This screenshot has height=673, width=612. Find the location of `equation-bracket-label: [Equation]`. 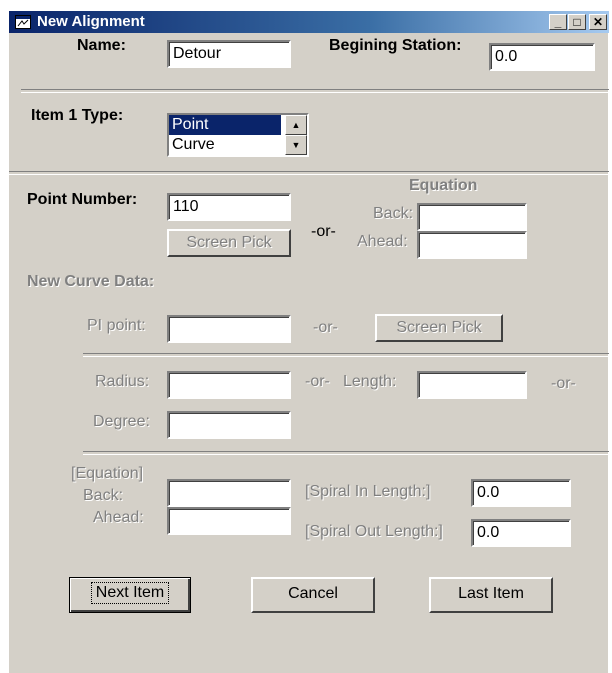

equation-bracket-label: [Equation] is located at coordinates (107, 473).